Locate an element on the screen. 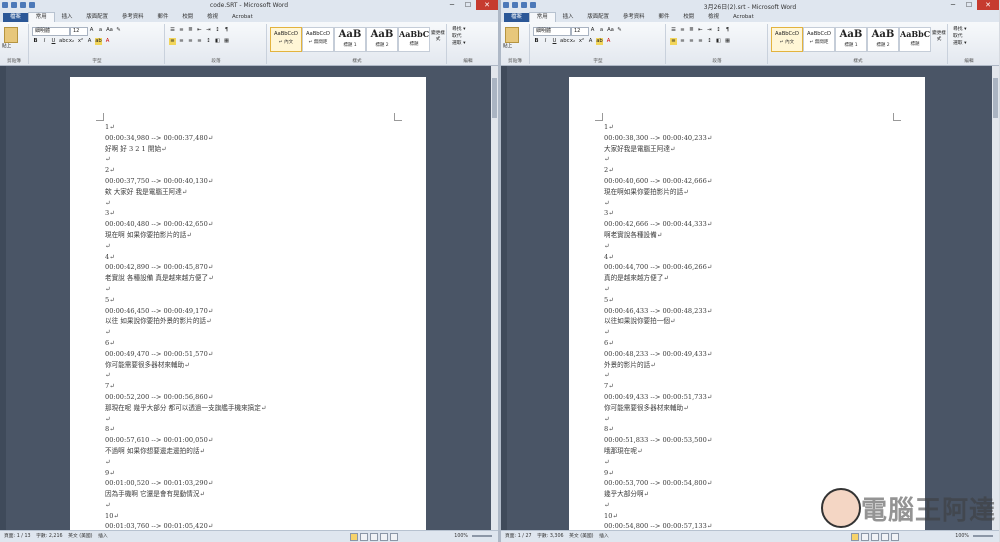 The width and height of the screenshot is (1000, 542). document-line: 00:00:52,200 --> 00:00:56,860↵ is located at coordinates (255, 397).